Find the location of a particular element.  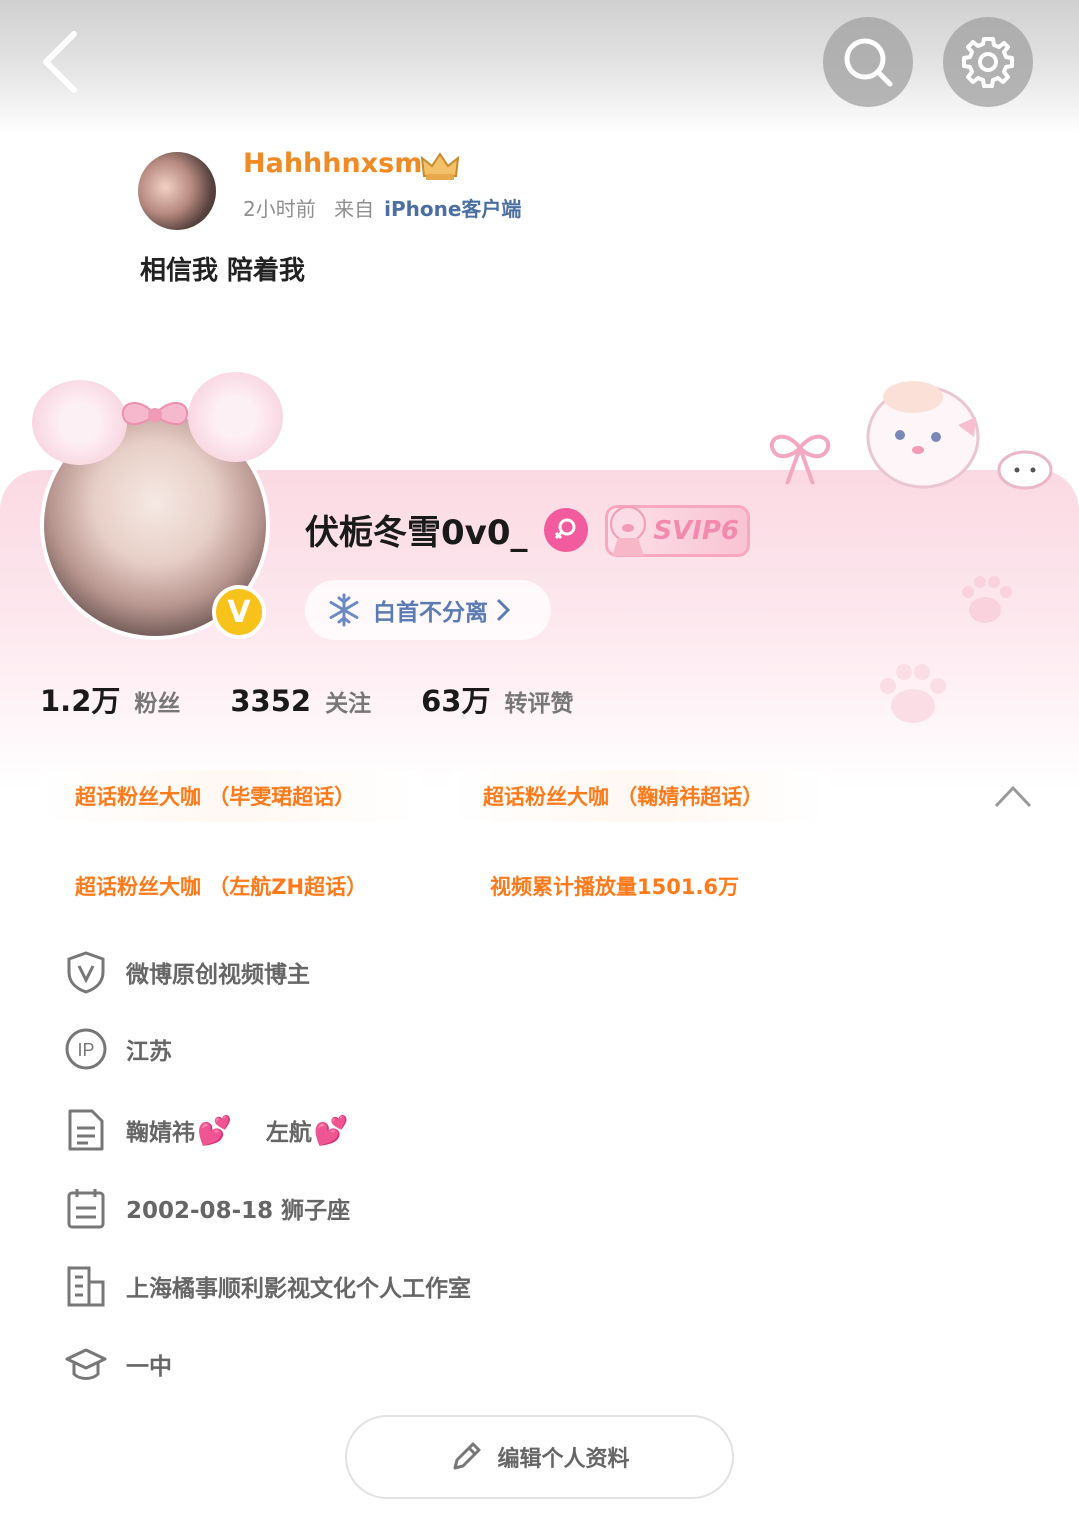

pig-mascot-icon is located at coordinates (628, 531).